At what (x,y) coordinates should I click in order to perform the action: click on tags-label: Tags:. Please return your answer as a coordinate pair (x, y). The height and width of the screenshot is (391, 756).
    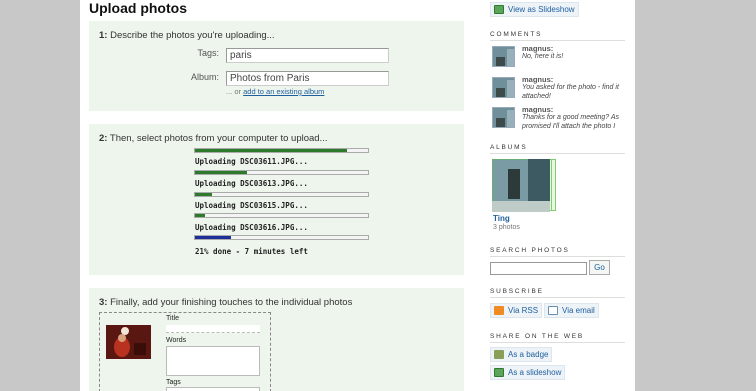
    Looking at the image, I should click on (208, 53).